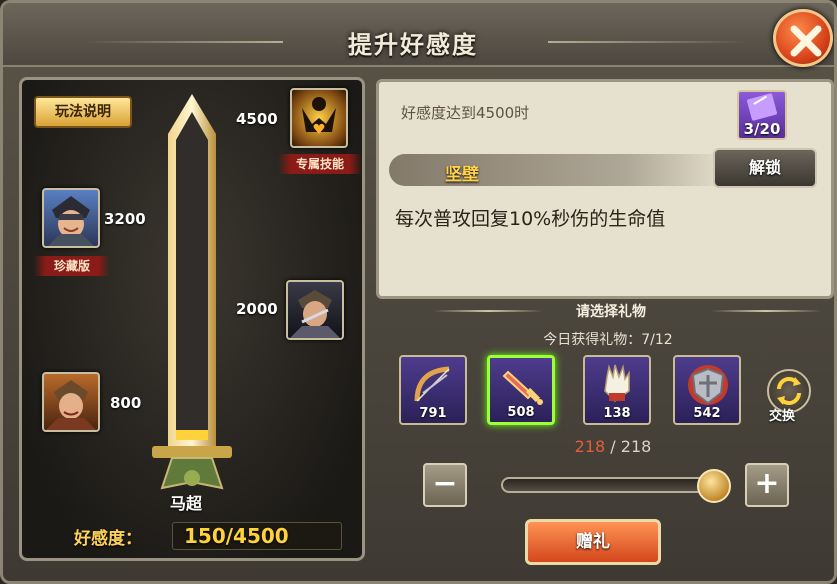  I want to click on sword-icon, so click(522, 387).